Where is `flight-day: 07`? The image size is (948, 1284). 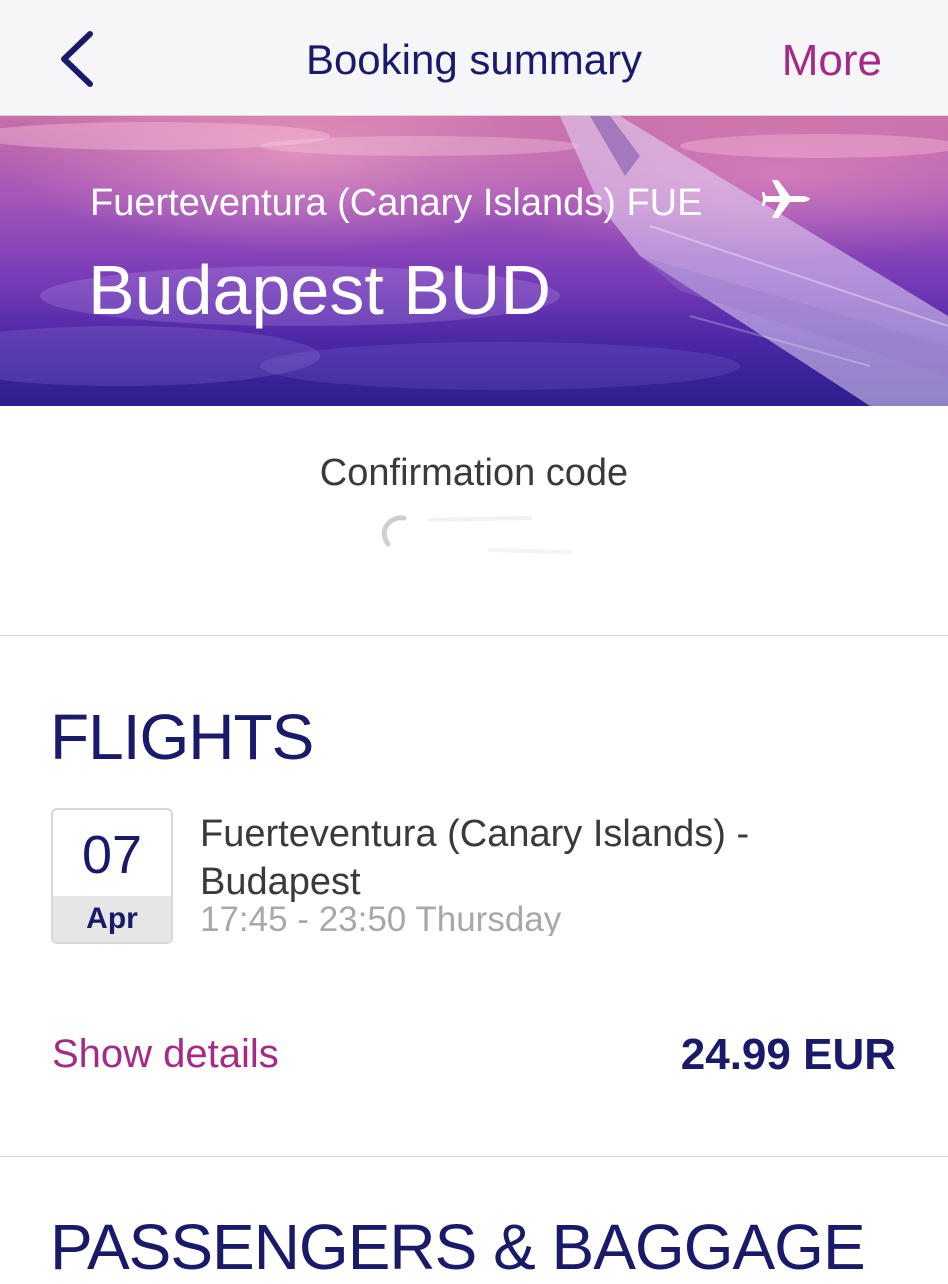
flight-day: 07 is located at coordinates (112, 855).